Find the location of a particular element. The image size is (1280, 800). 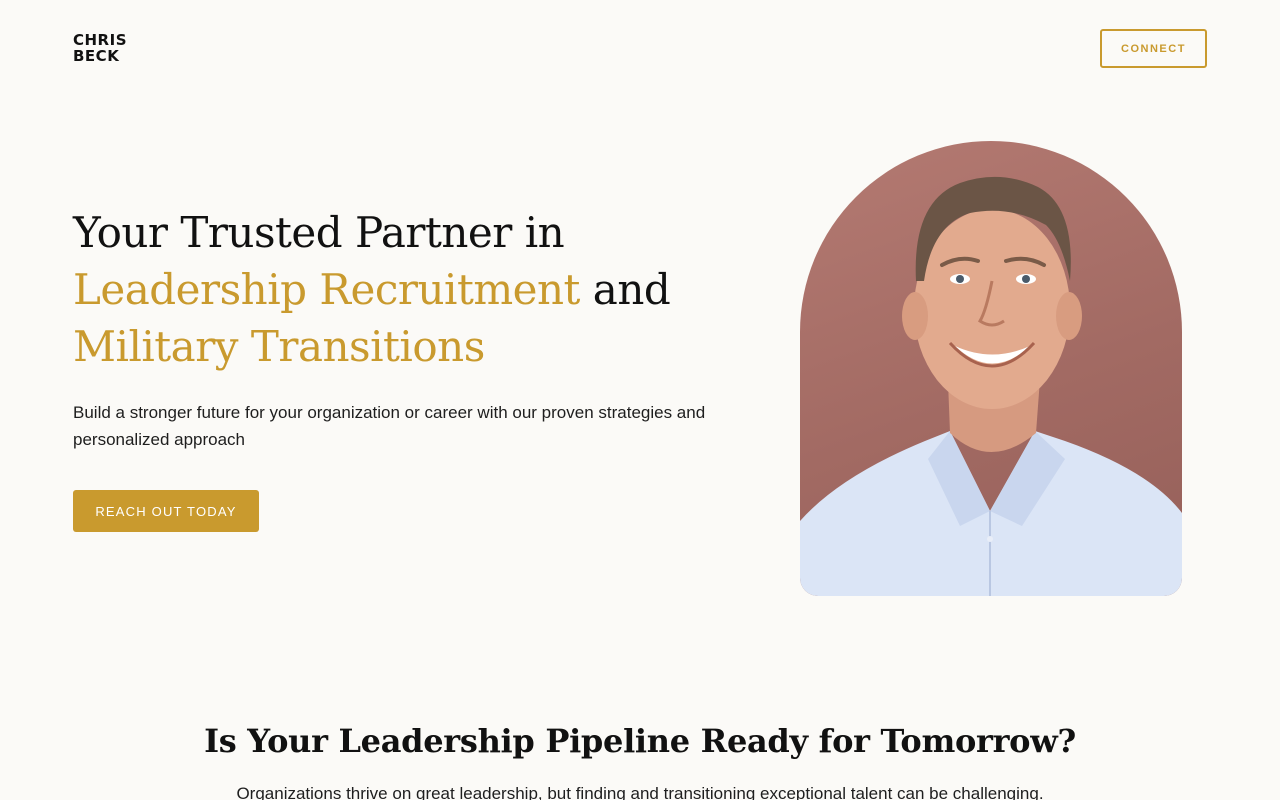

hero-title-highlight-transitions: Military Transitions is located at coordinates (279, 346).